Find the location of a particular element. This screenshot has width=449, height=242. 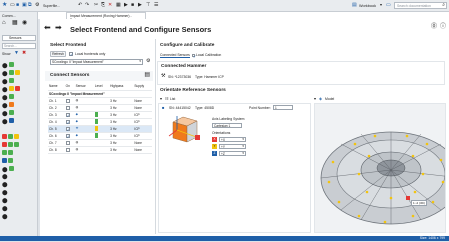

help-icon: ⓪ is located at coordinates (434, 27).